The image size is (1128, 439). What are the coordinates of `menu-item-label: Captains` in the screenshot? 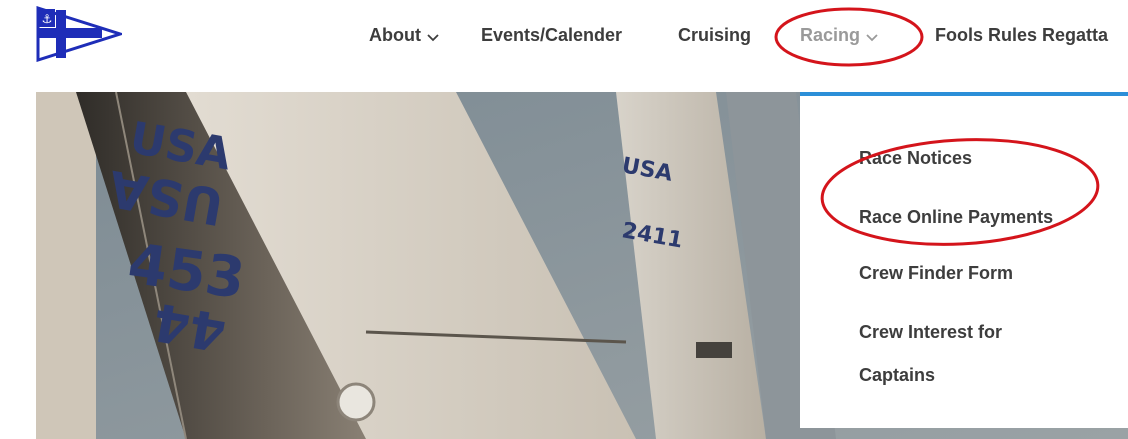 It's located at (897, 375).